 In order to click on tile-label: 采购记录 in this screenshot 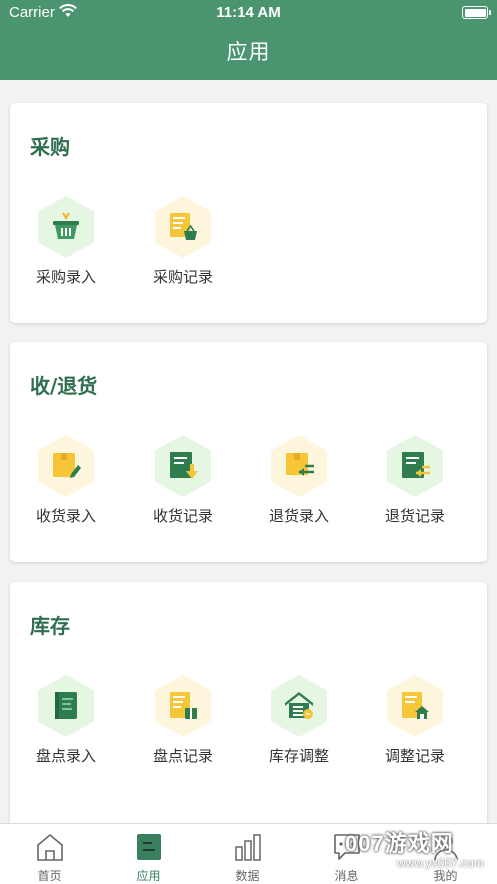, I will do `click(182, 277)`.